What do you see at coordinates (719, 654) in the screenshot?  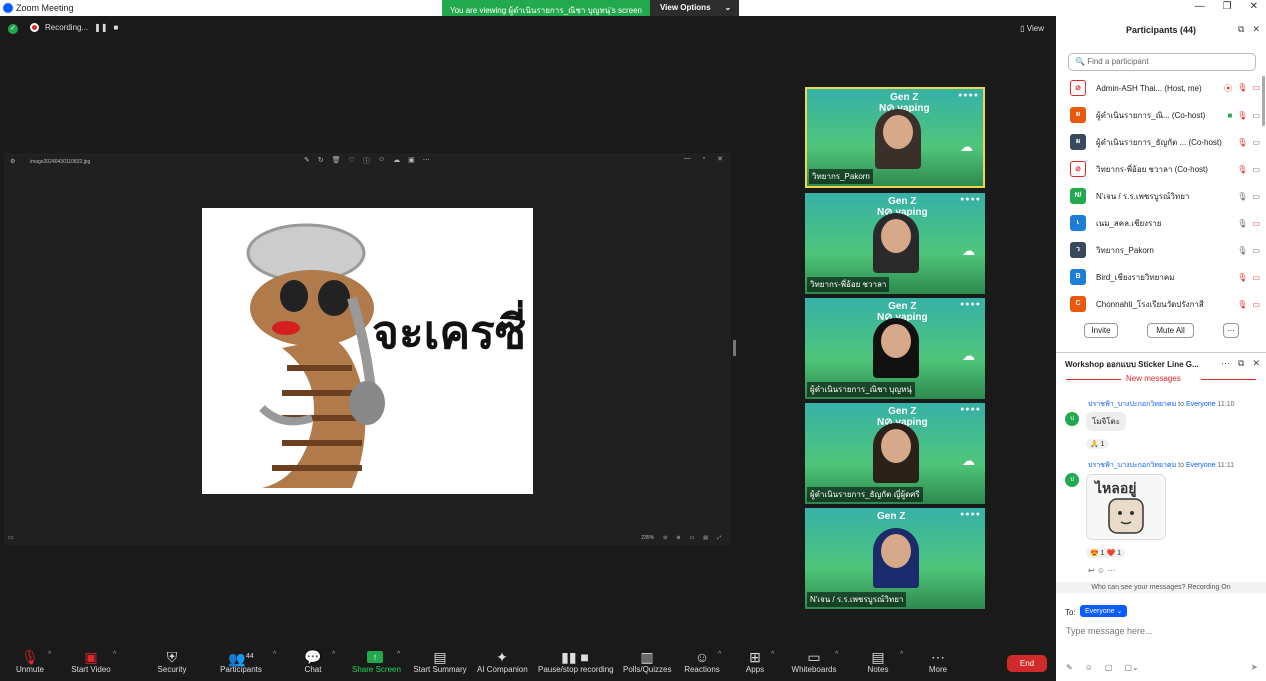 I see `reactions-caret-icon: ^` at bounding box center [719, 654].